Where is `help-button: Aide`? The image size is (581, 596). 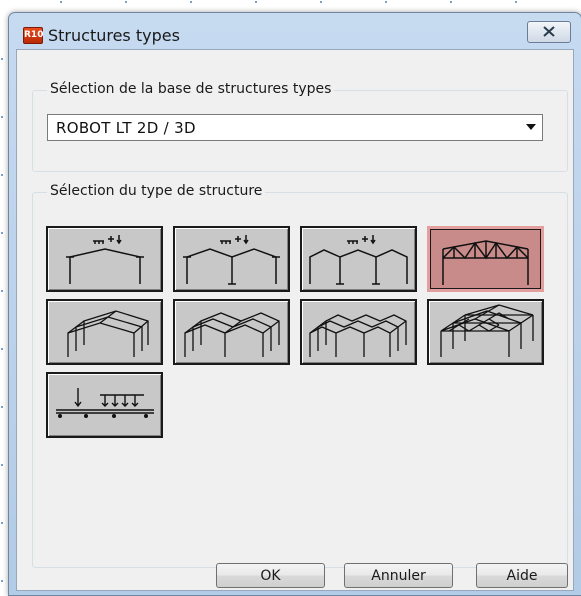
help-button: Aide is located at coordinates (522, 575).